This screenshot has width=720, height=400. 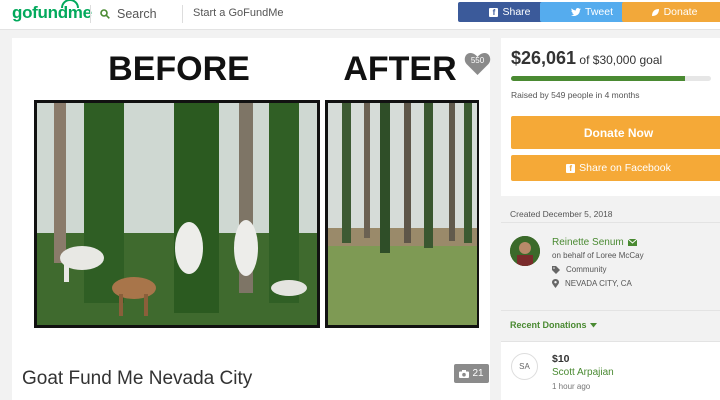 What do you see at coordinates (588, 242) in the screenshot?
I see `organizer-name: Reinette Senum` at bounding box center [588, 242].